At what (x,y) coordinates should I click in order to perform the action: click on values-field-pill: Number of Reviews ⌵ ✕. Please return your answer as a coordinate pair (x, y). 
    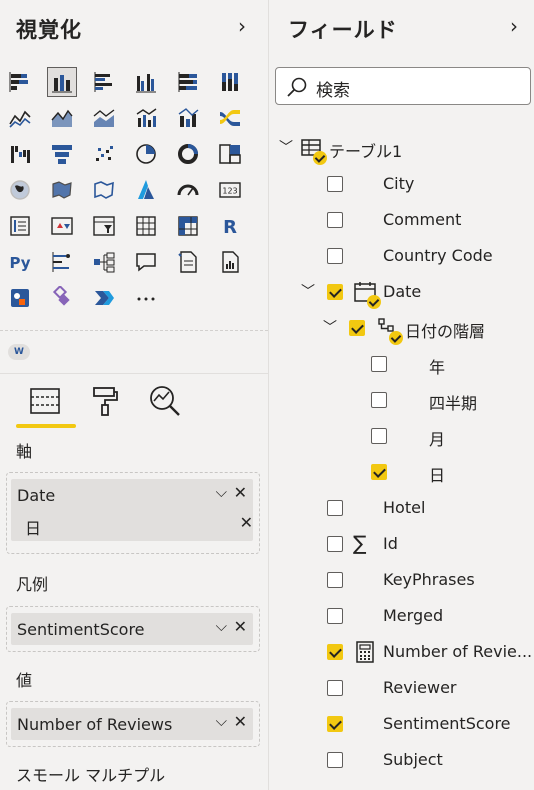
    Looking at the image, I should click on (132, 724).